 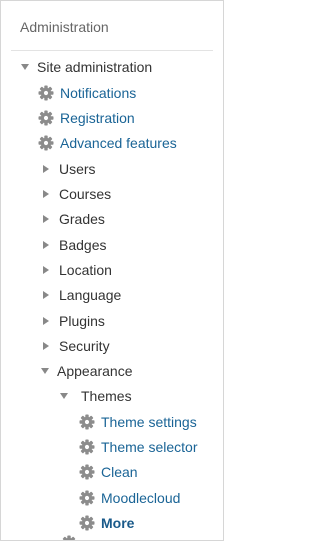 I want to click on nav-link-moodlecloud: Moodlecloud, so click(x=129, y=498).